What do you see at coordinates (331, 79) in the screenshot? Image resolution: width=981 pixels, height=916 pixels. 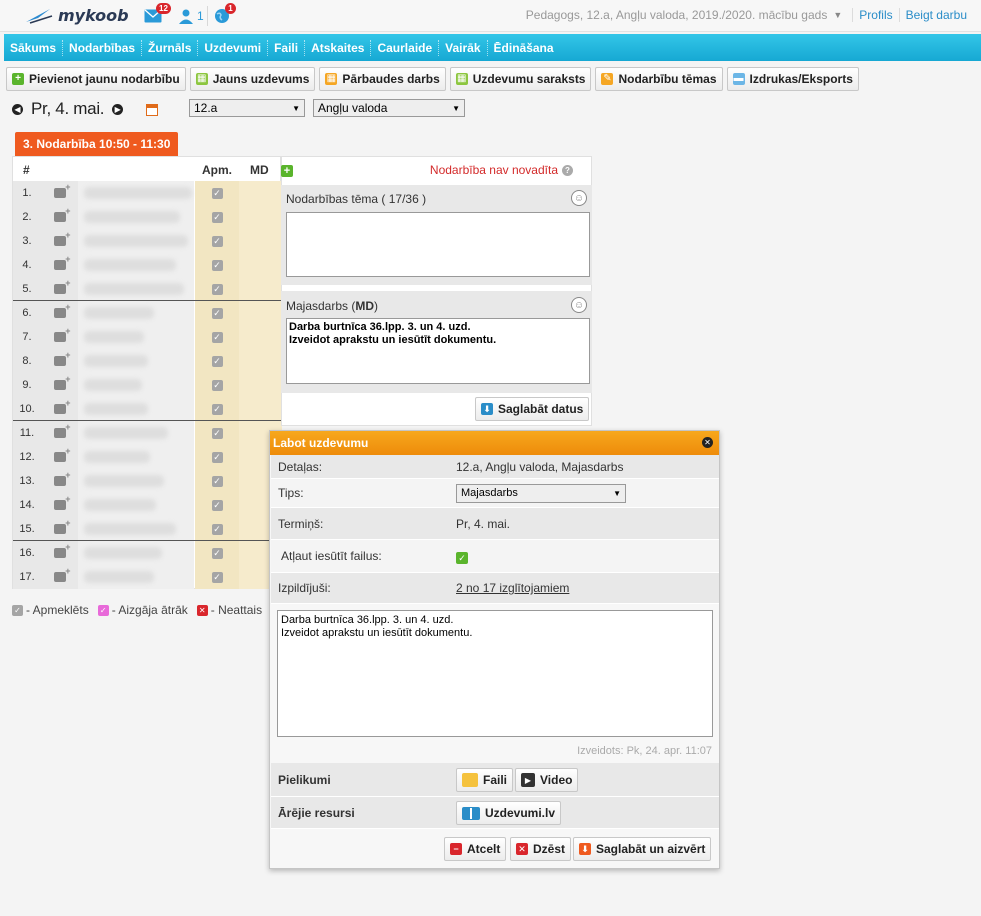 I see `calculator-icon: ▦` at bounding box center [331, 79].